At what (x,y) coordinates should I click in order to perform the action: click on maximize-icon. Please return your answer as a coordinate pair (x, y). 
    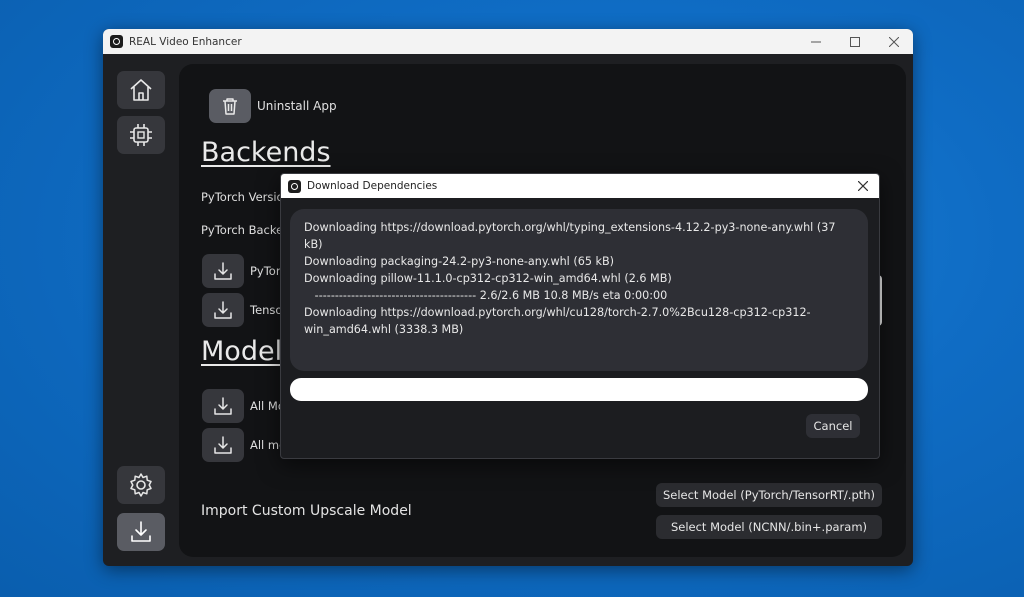
    Looking at the image, I should click on (854, 41).